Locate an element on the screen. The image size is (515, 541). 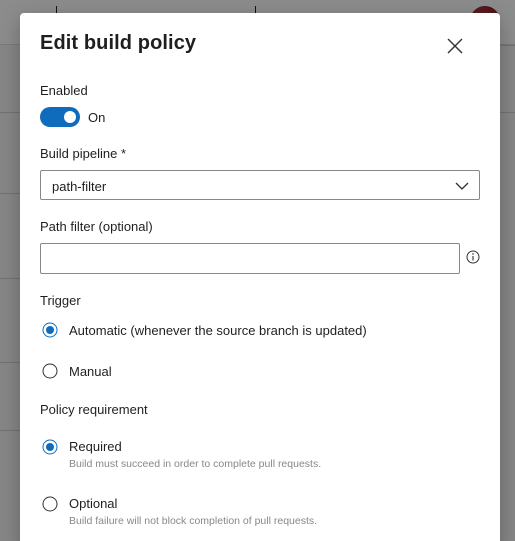
policy-optional-label: Optional is located at coordinates (93, 503).